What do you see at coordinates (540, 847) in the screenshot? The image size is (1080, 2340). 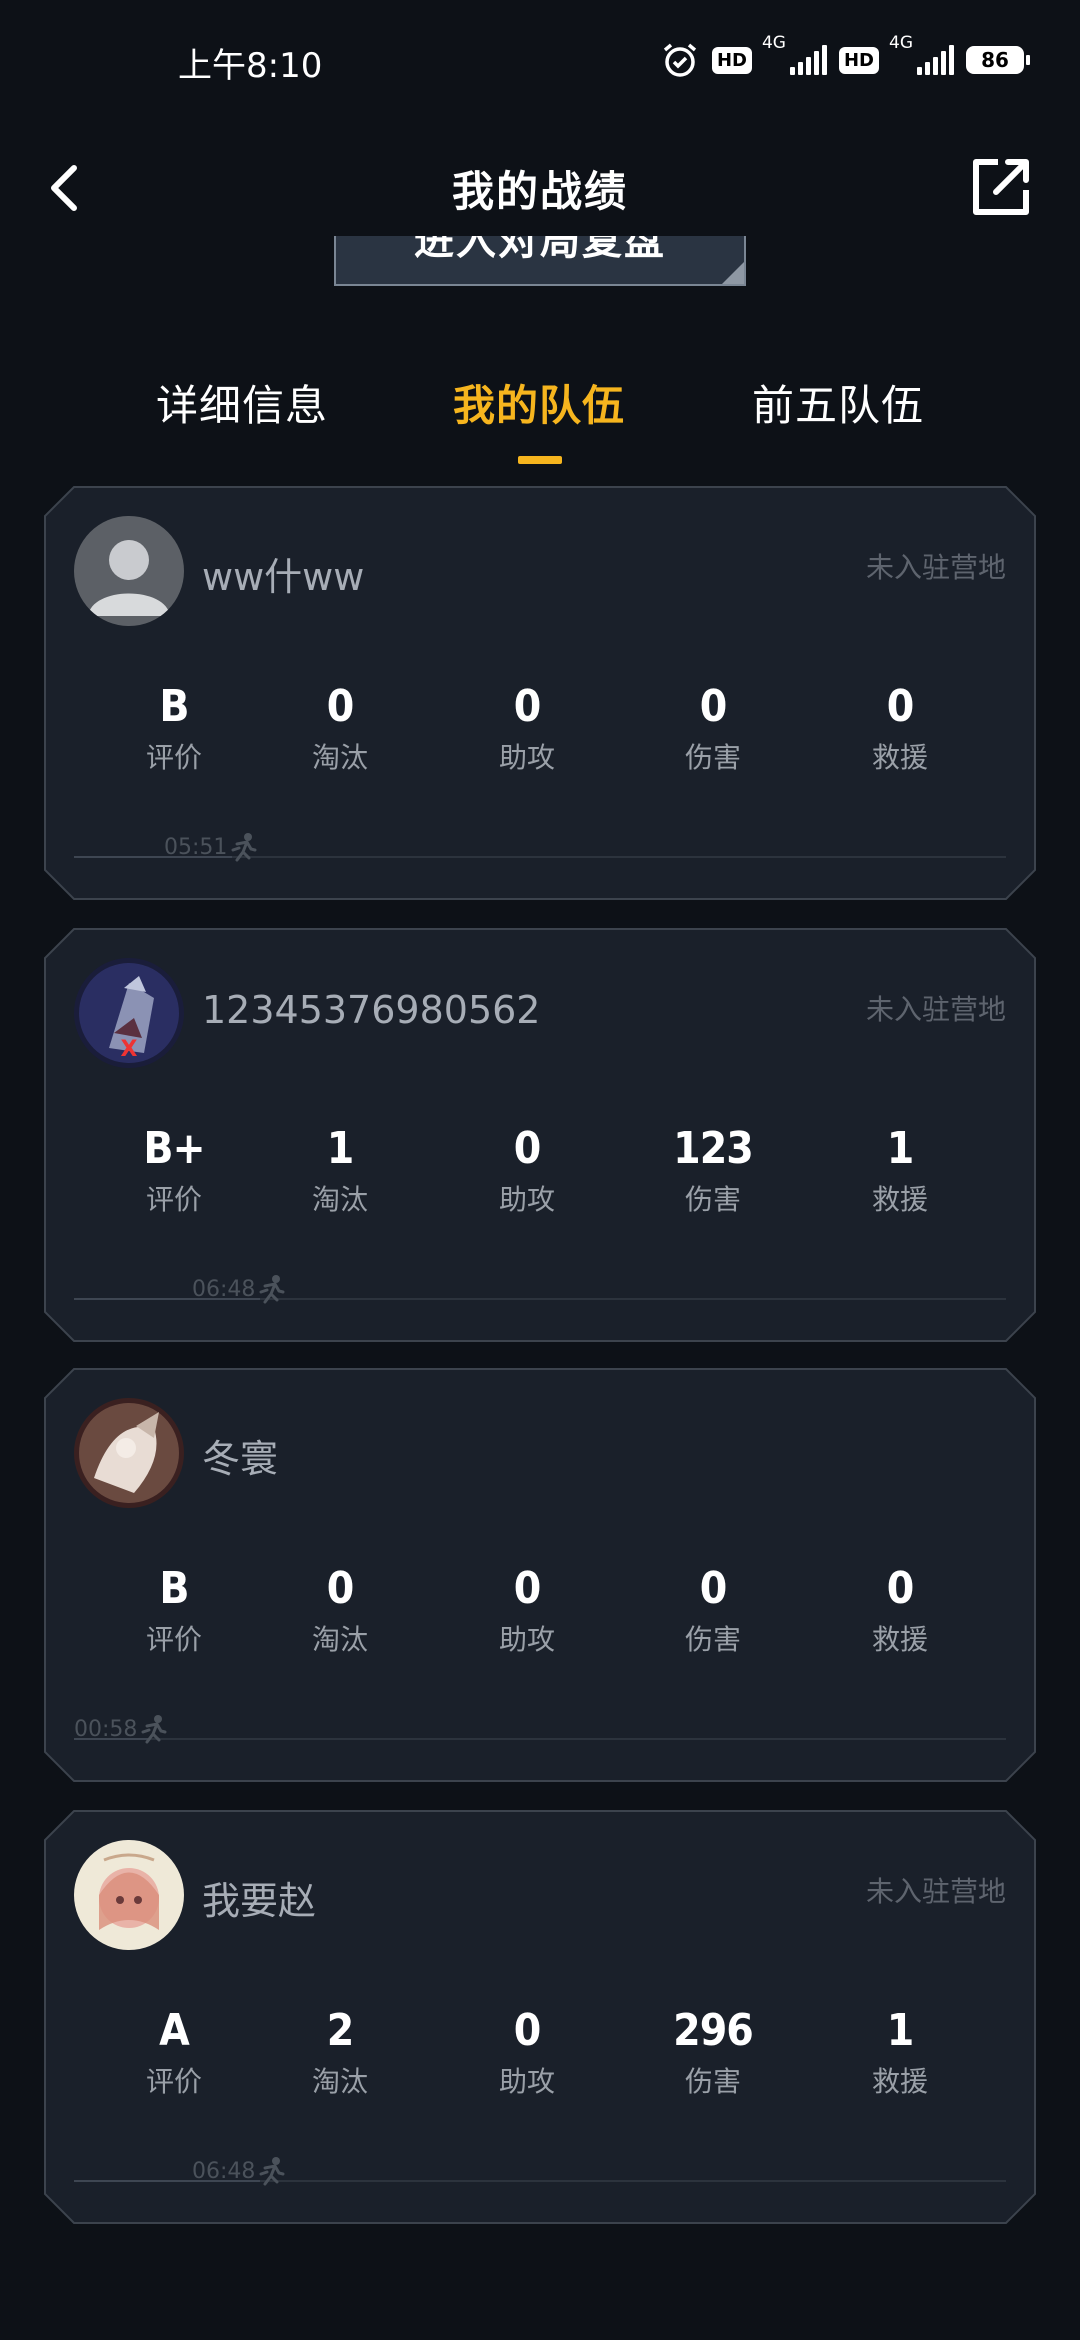 I see `survival-timeline: 05:51` at bounding box center [540, 847].